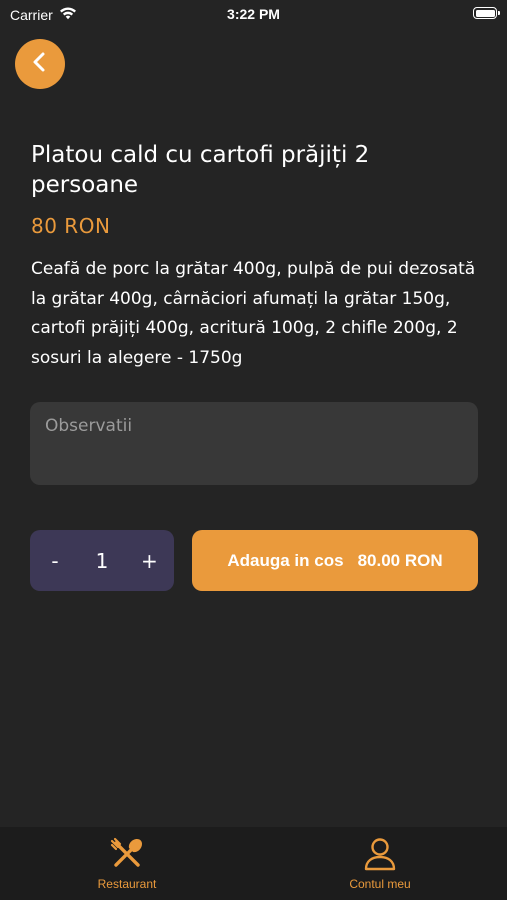 This screenshot has width=507, height=900. I want to click on quantity-value: 1, so click(102, 560).